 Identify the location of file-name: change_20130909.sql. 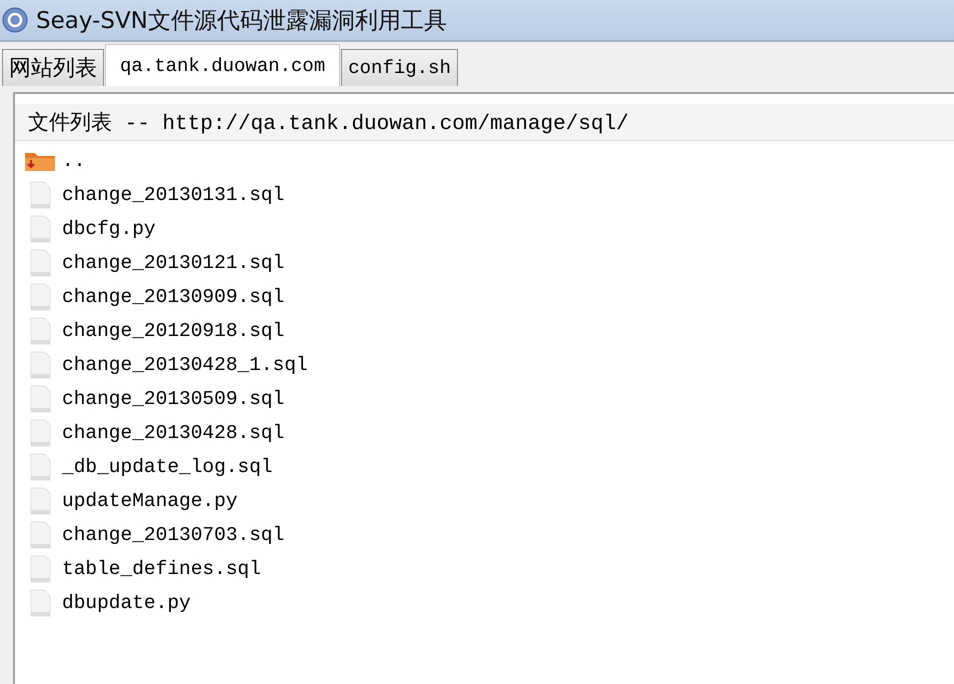
(173, 297).